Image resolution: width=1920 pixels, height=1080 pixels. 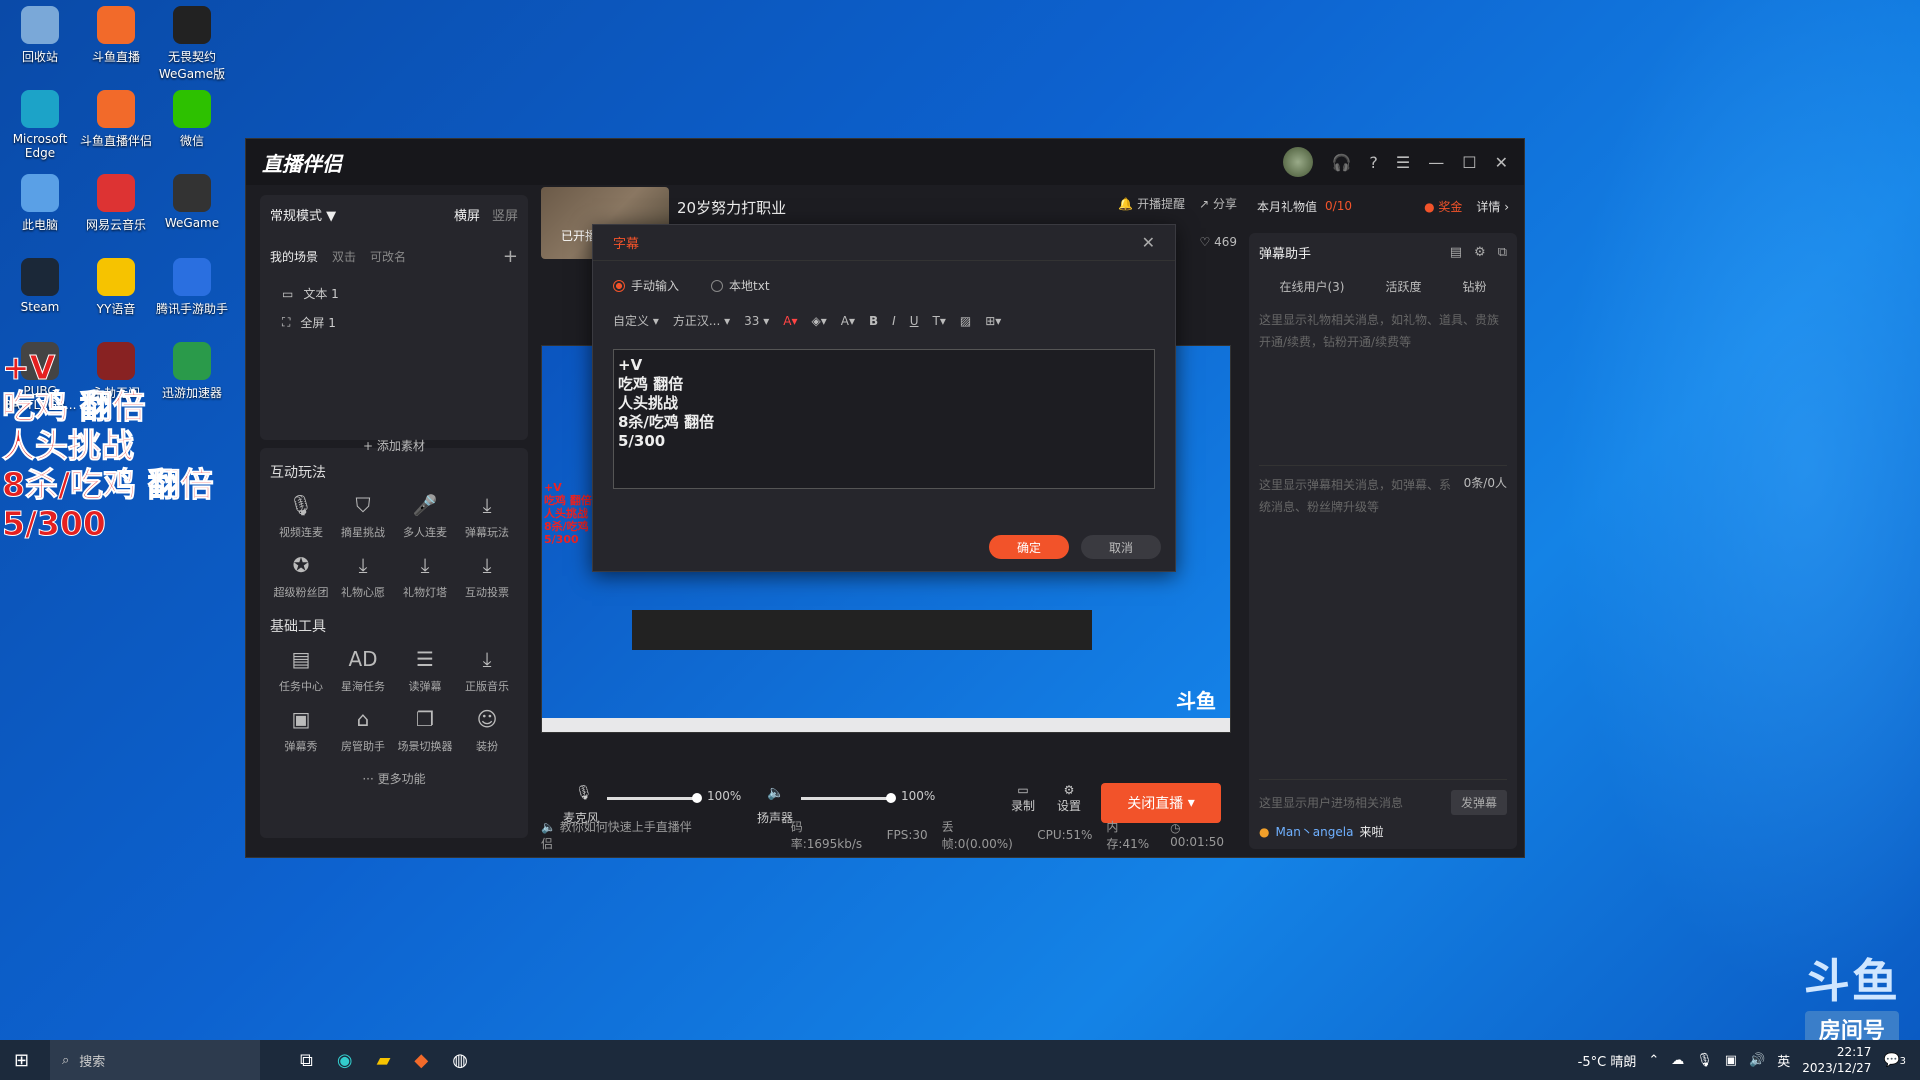 I want to click on interactive-tool: ⤓ 礼物灯塔, so click(x=425, y=576).